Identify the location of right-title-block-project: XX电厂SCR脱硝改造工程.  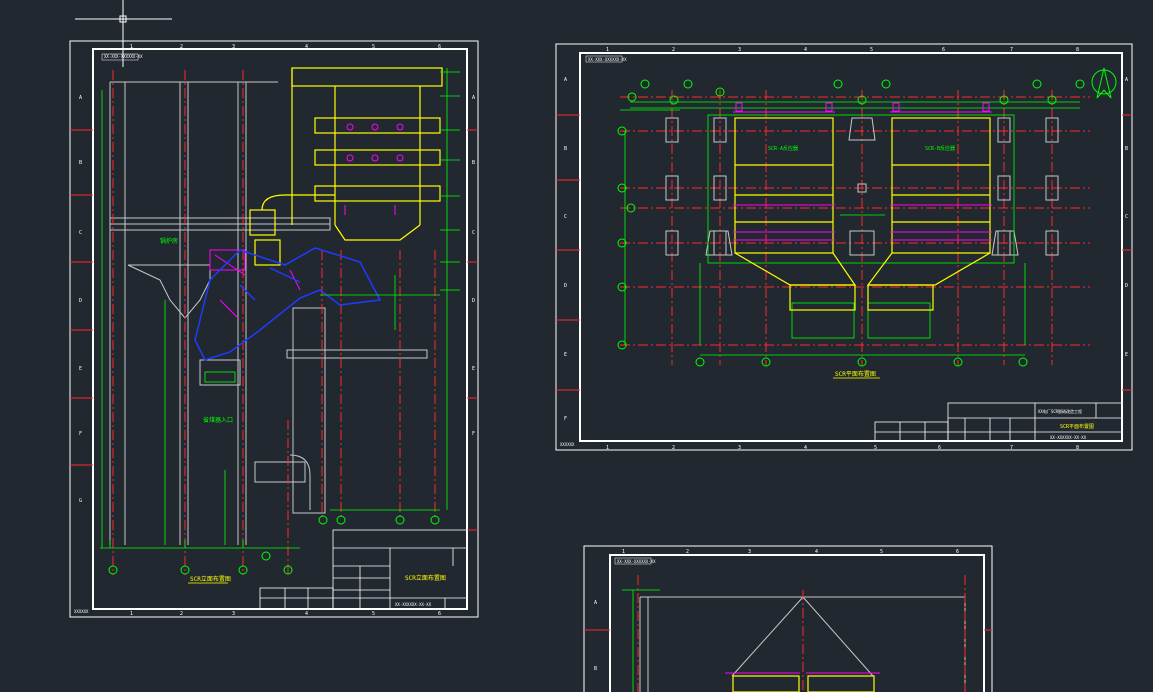
(1060, 411).